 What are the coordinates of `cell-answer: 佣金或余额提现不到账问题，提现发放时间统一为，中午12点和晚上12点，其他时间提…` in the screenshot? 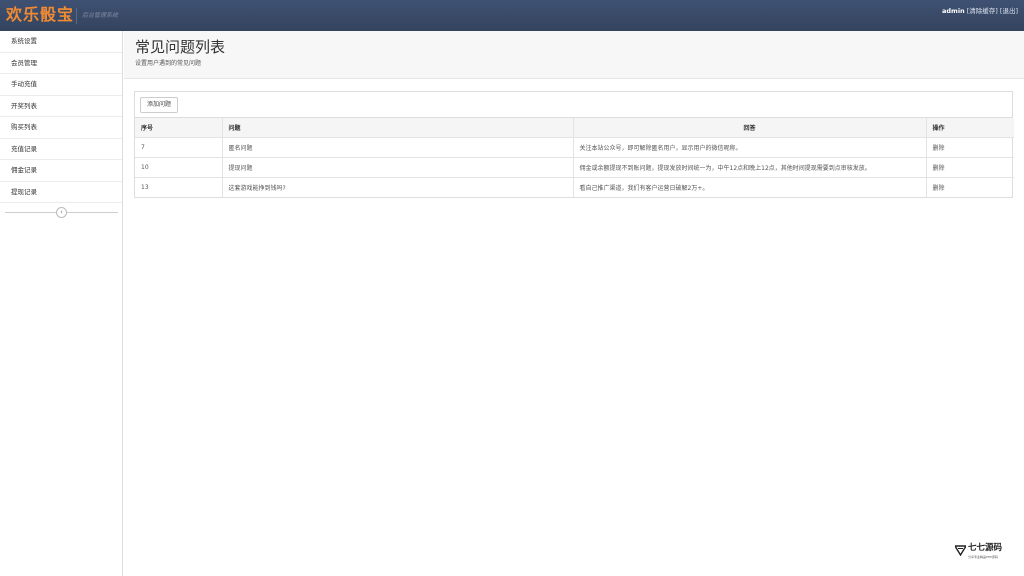 It's located at (750, 167).